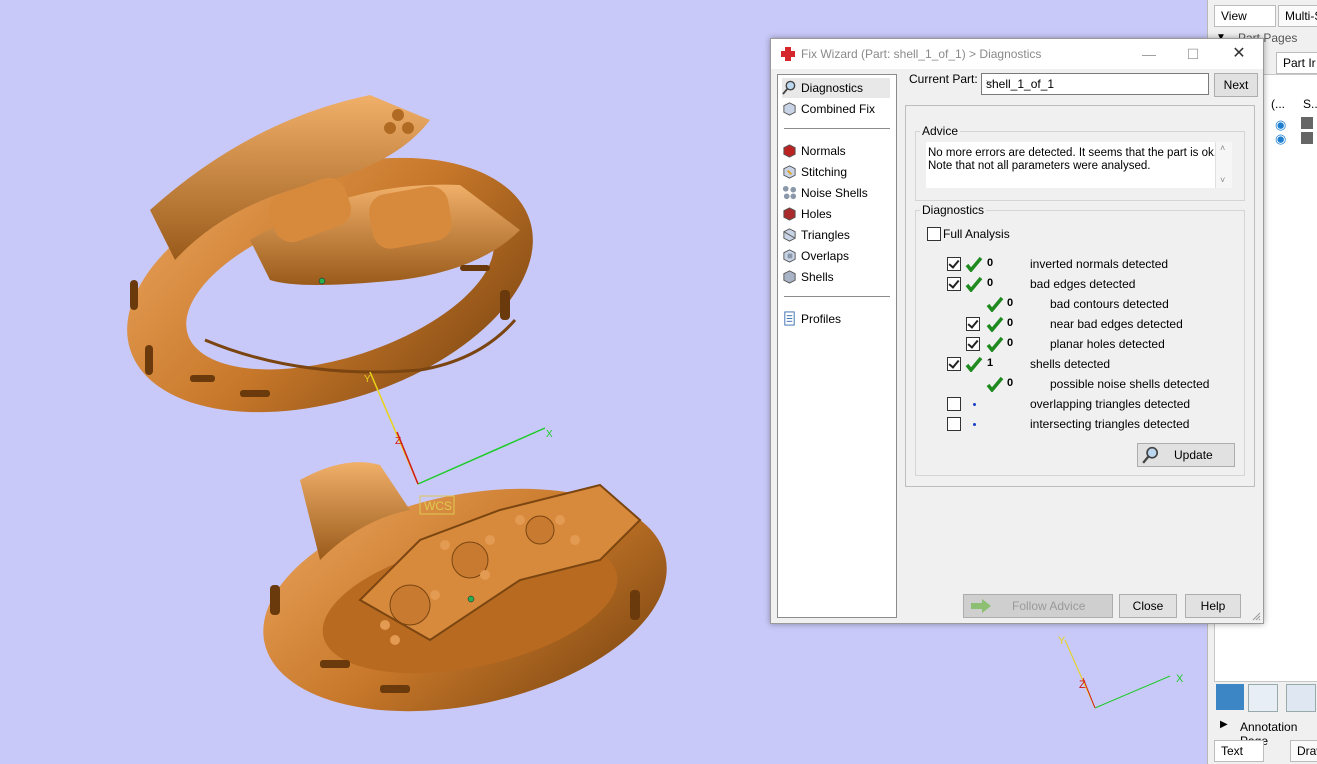 The width and height of the screenshot is (1317, 764). Describe the element at coordinates (953, 210) in the screenshot. I see `diagnostics-title: Diagnostics` at that location.